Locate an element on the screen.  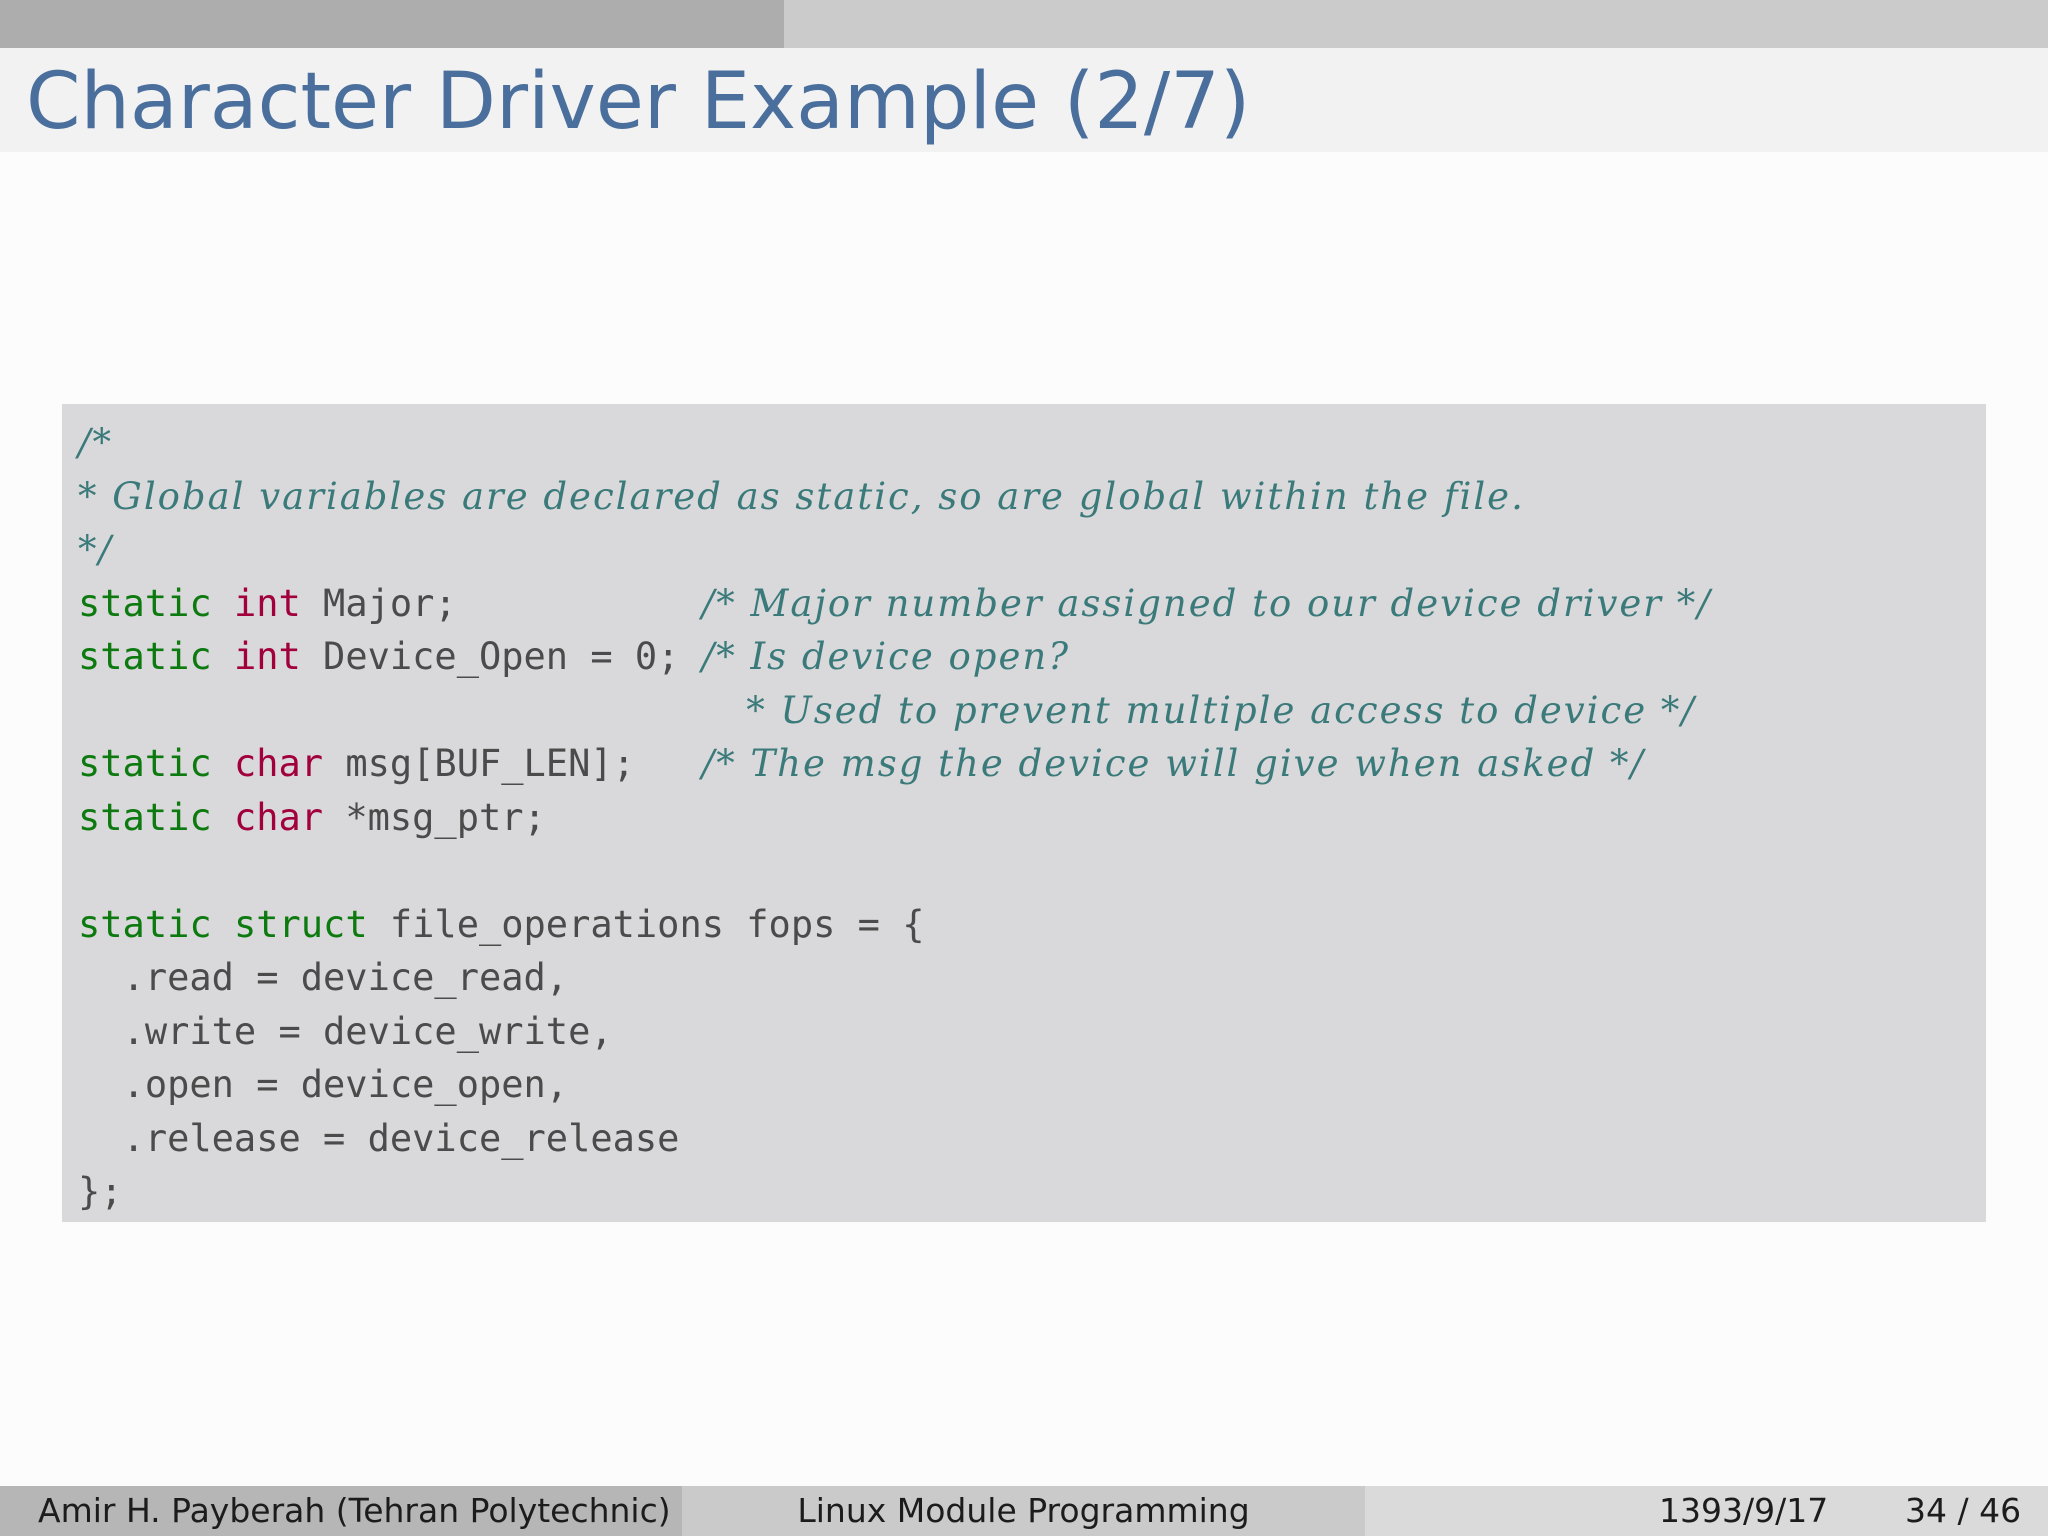
code-comment: /* is located at coordinates (95, 442).